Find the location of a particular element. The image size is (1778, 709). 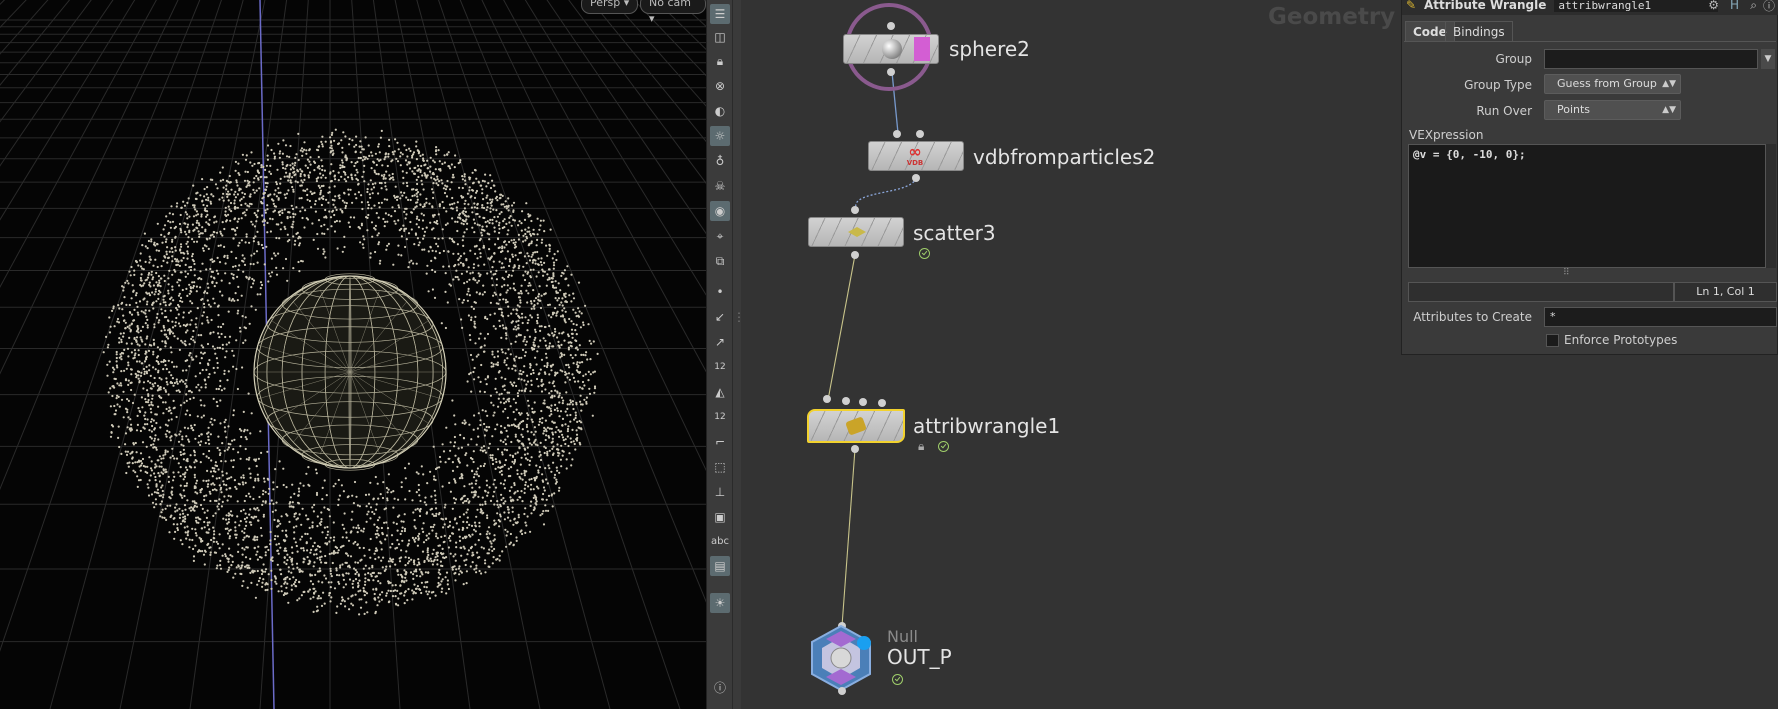

vdb-icon: ∞ VDB is located at coordinates (915, 155).